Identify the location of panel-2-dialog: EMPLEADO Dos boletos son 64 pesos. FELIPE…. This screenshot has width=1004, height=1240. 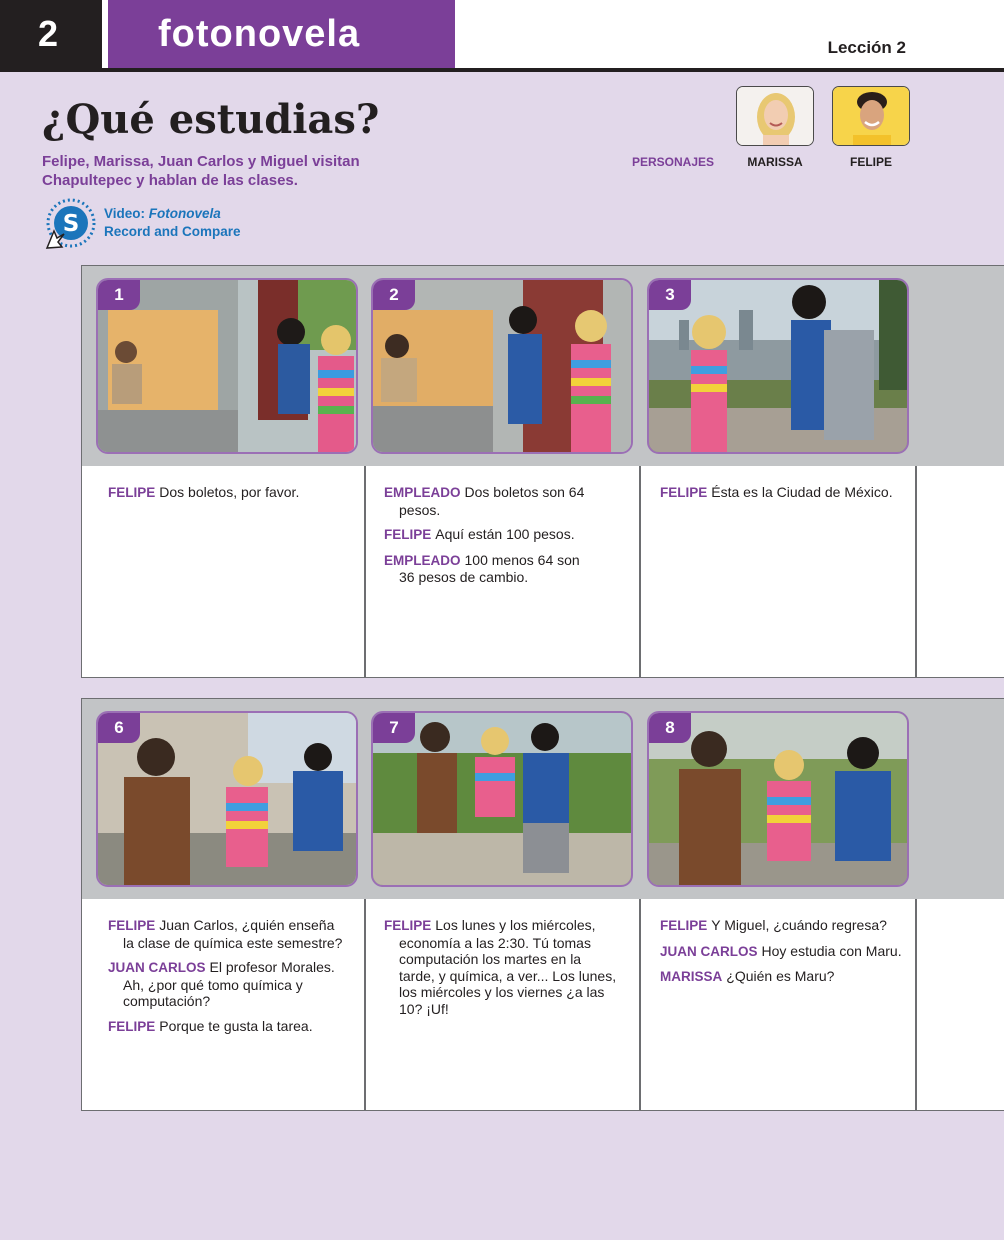
(491, 539).